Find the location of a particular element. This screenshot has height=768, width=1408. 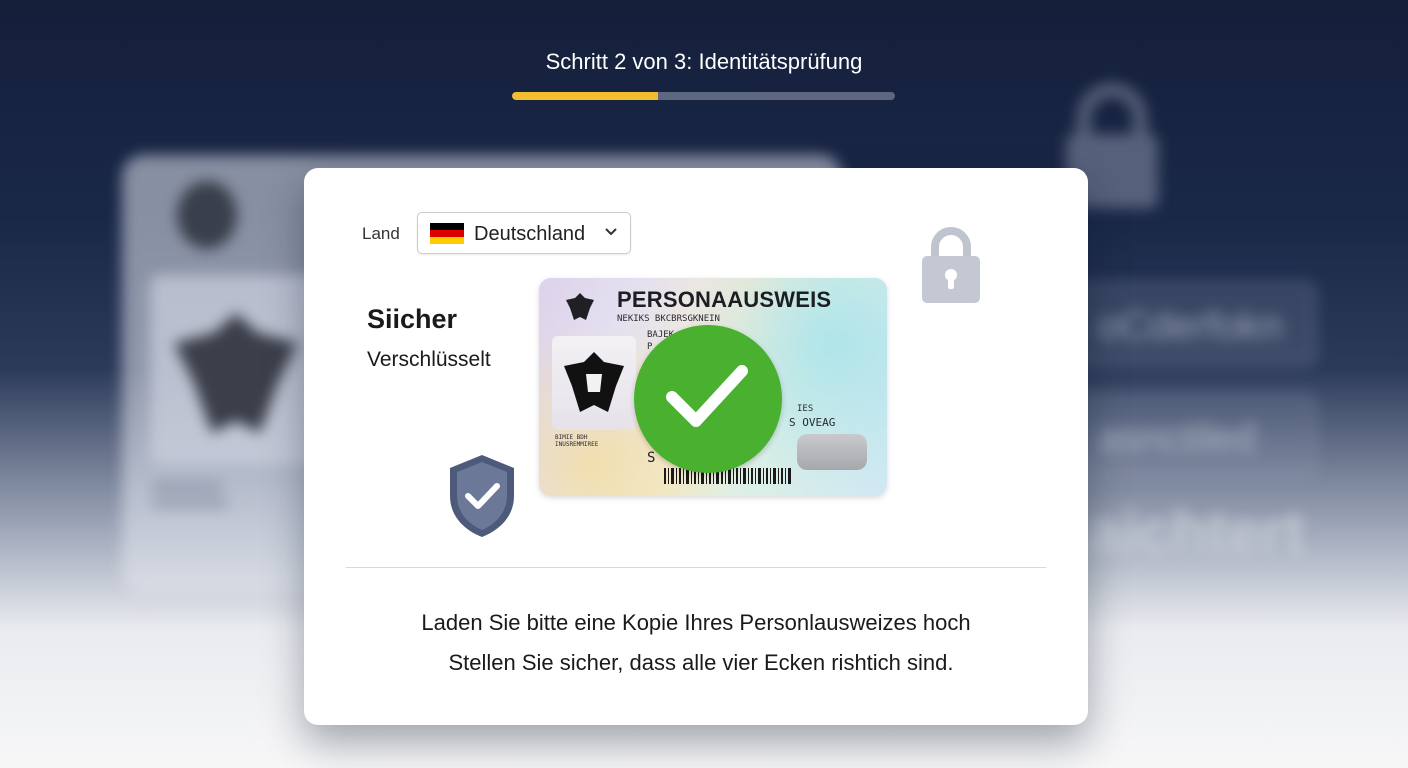

chevron-down-icon is located at coordinates (611, 232).